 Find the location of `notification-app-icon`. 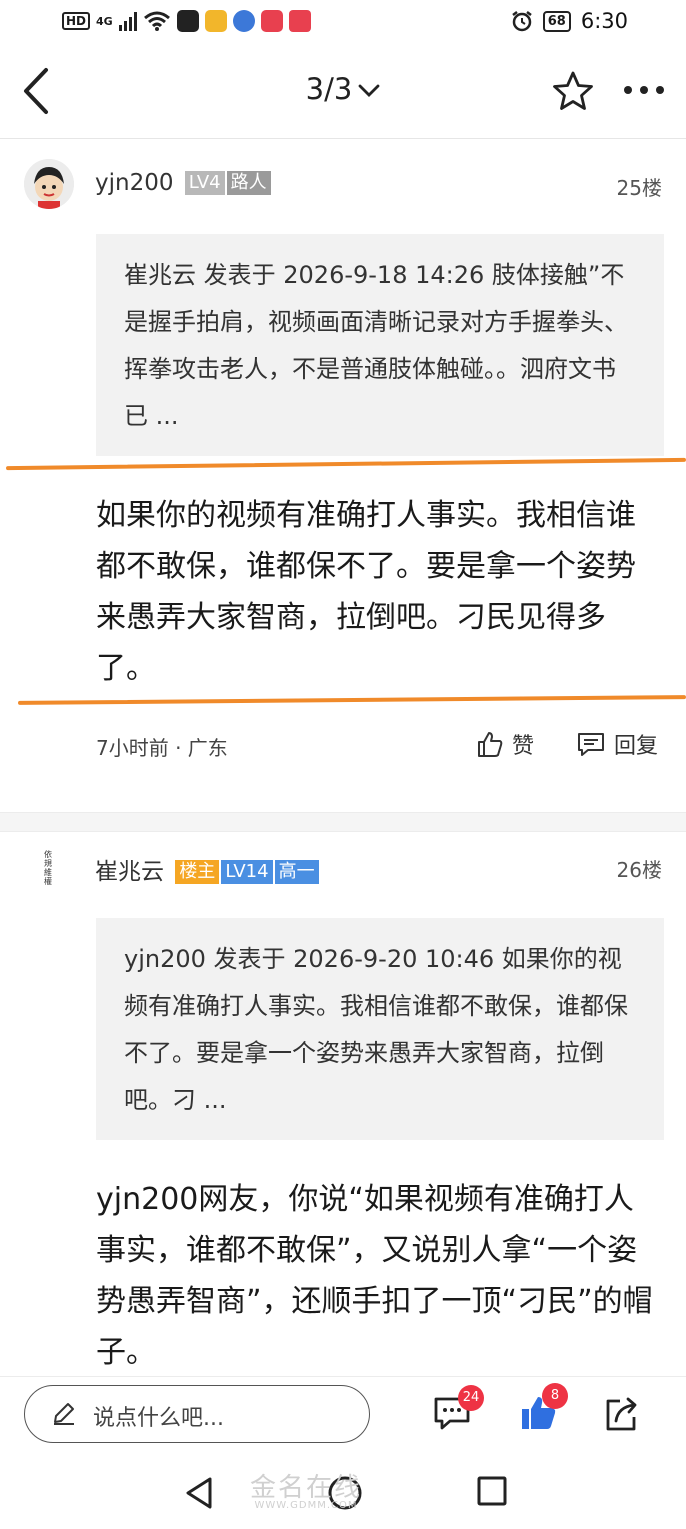

notification-app-icon is located at coordinates (187, 21).